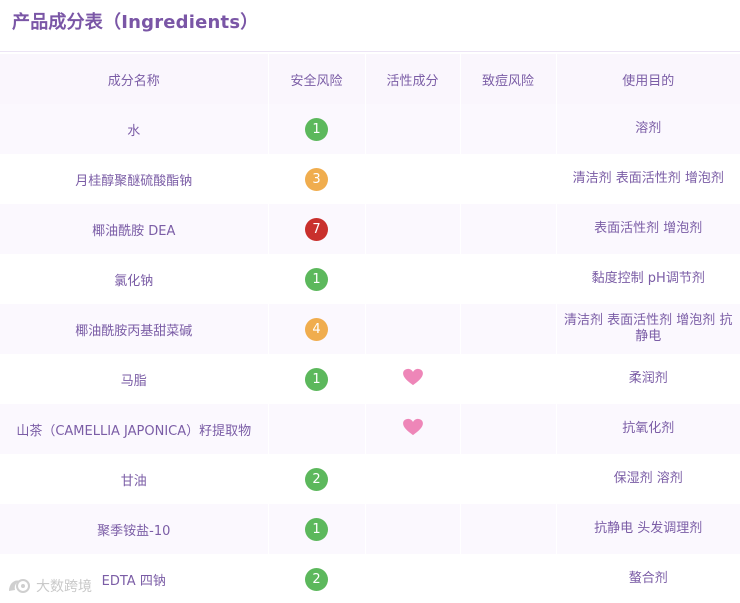 Image resolution: width=740 pixels, height=603 pixels. I want to click on watermark-text: 大数跨境, so click(64, 587).